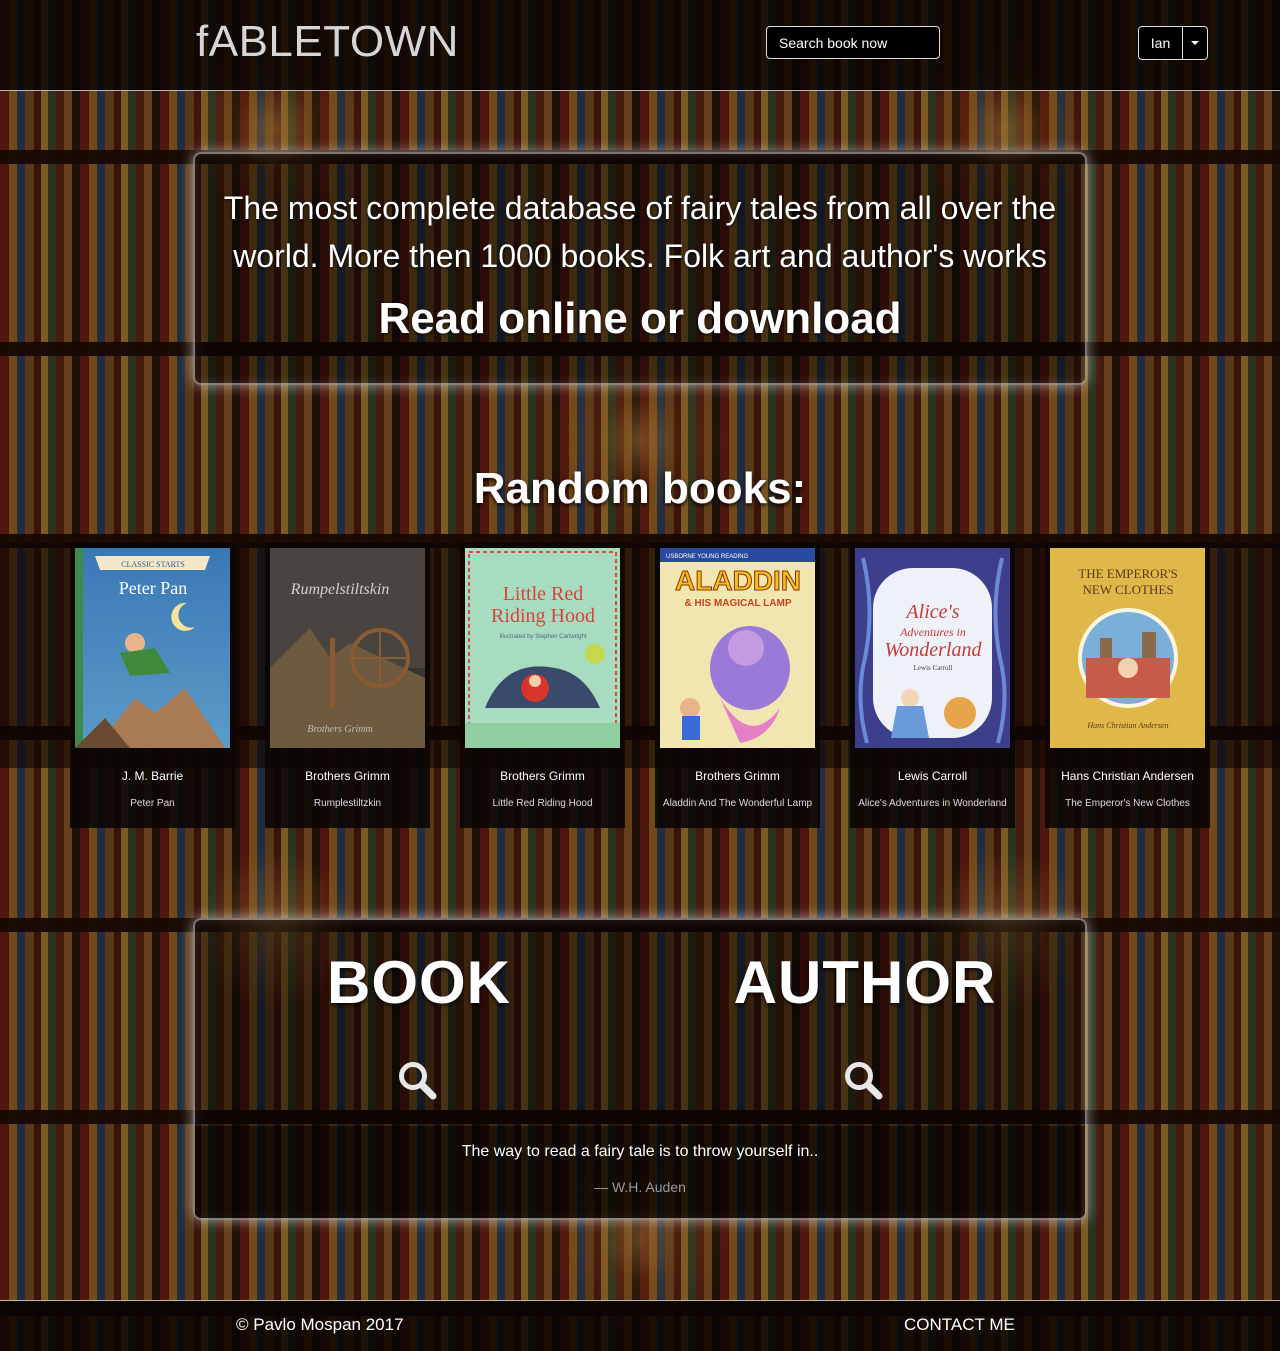 This screenshot has width=1280, height=1351. Describe the element at coordinates (1161, 43) in the screenshot. I see `language-button: Ian` at that location.